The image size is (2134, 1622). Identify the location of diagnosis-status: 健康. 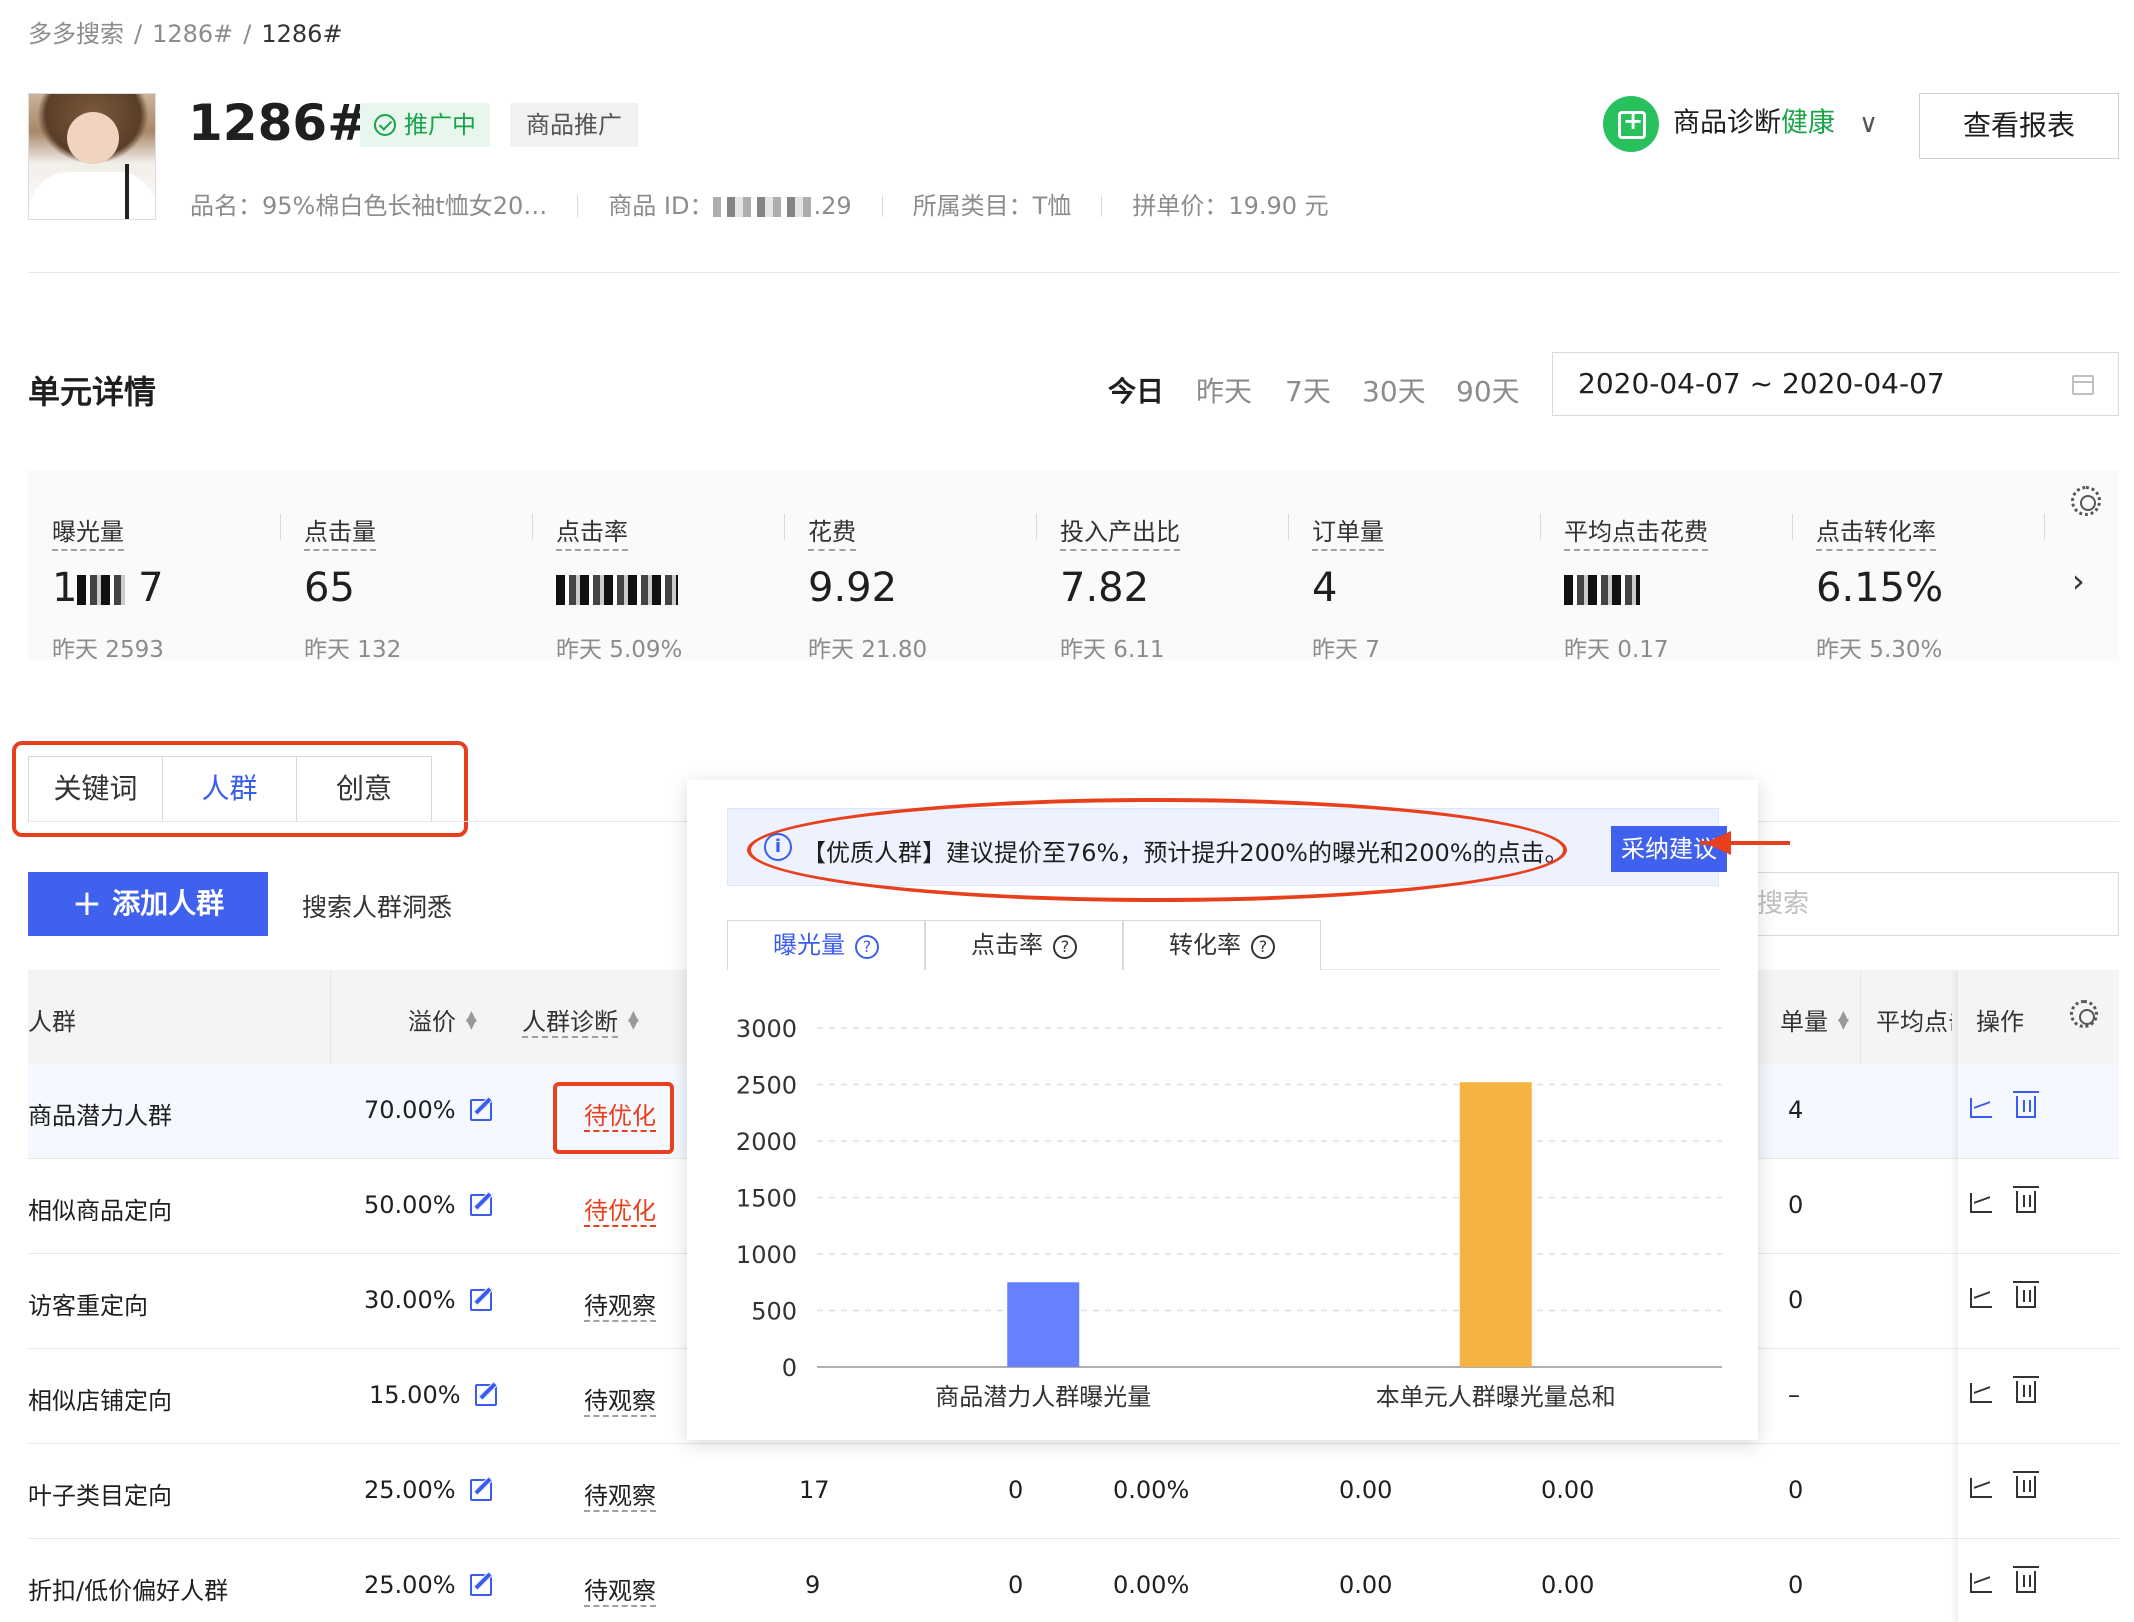
(1808, 123).